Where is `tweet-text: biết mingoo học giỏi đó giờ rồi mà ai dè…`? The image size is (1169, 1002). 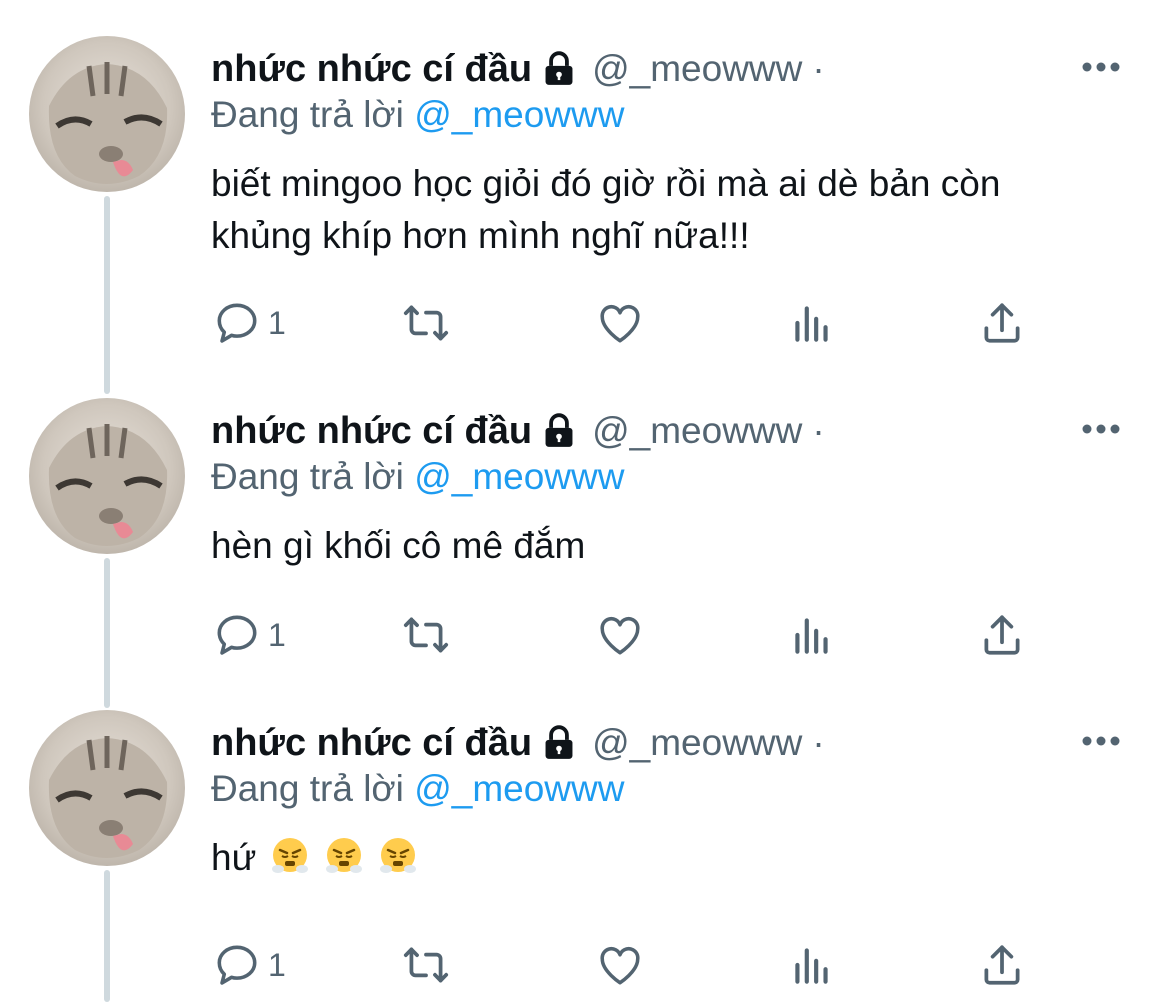
tweet-text: biết mingoo học giỏi đó giờ rồi mà ai dè… is located at coordinates (606, 209).